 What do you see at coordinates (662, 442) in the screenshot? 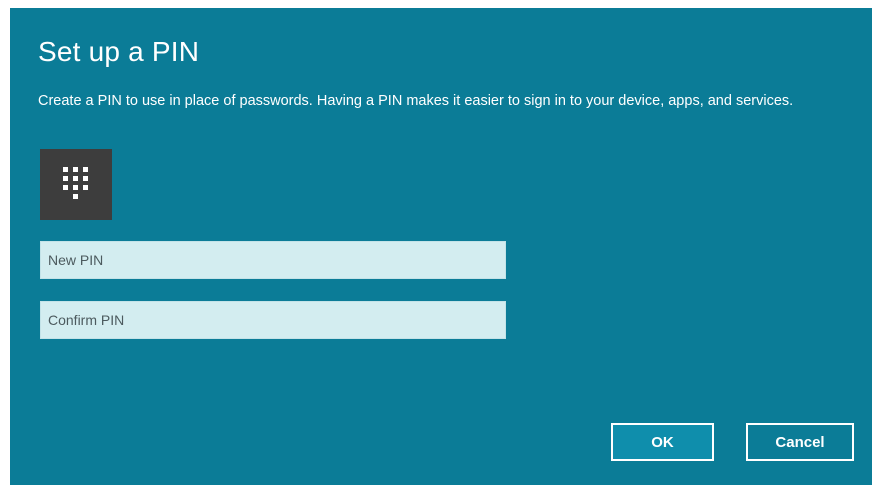
I see `ok-button: OK` at bounding box center [662, 442].